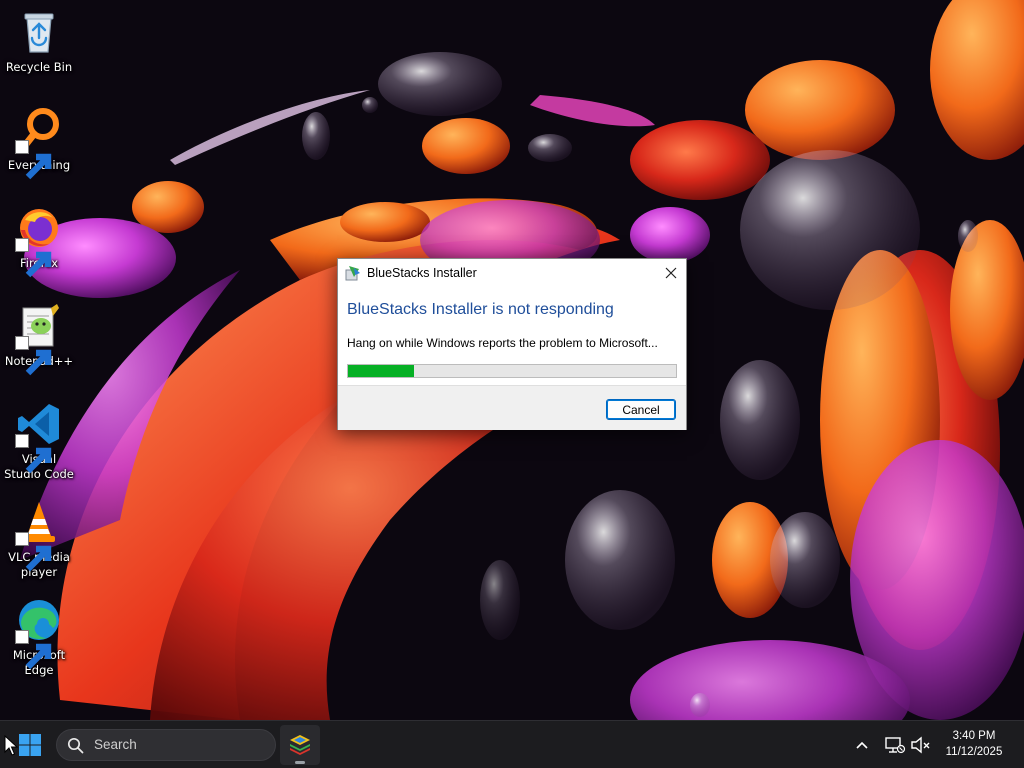 The height and width of the screenshot is (768, 1024). I want to click on vscode-icon, so click(39, 437).